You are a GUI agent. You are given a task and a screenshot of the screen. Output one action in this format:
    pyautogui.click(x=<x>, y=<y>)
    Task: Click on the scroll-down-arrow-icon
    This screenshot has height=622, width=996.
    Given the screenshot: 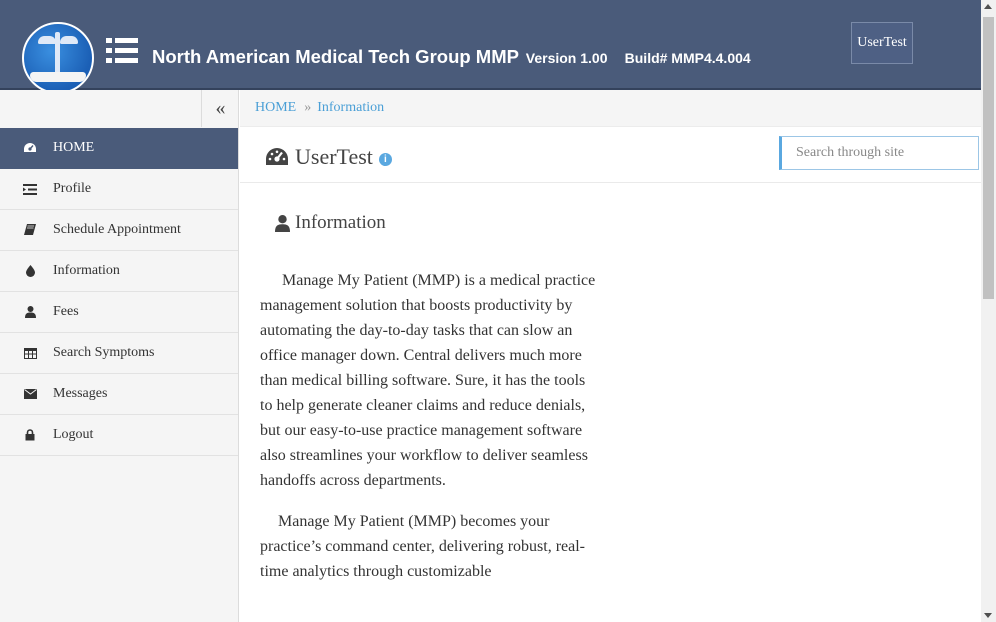 What is the action you would take?
    pyautogui.click(x=988, y=615)
    